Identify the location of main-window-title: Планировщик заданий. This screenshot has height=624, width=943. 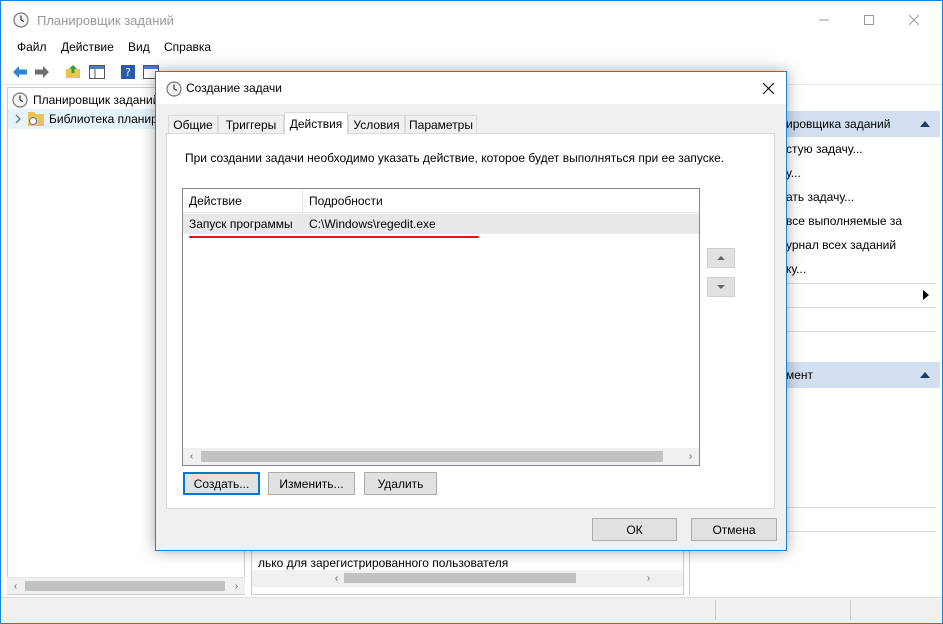
(105, 20).